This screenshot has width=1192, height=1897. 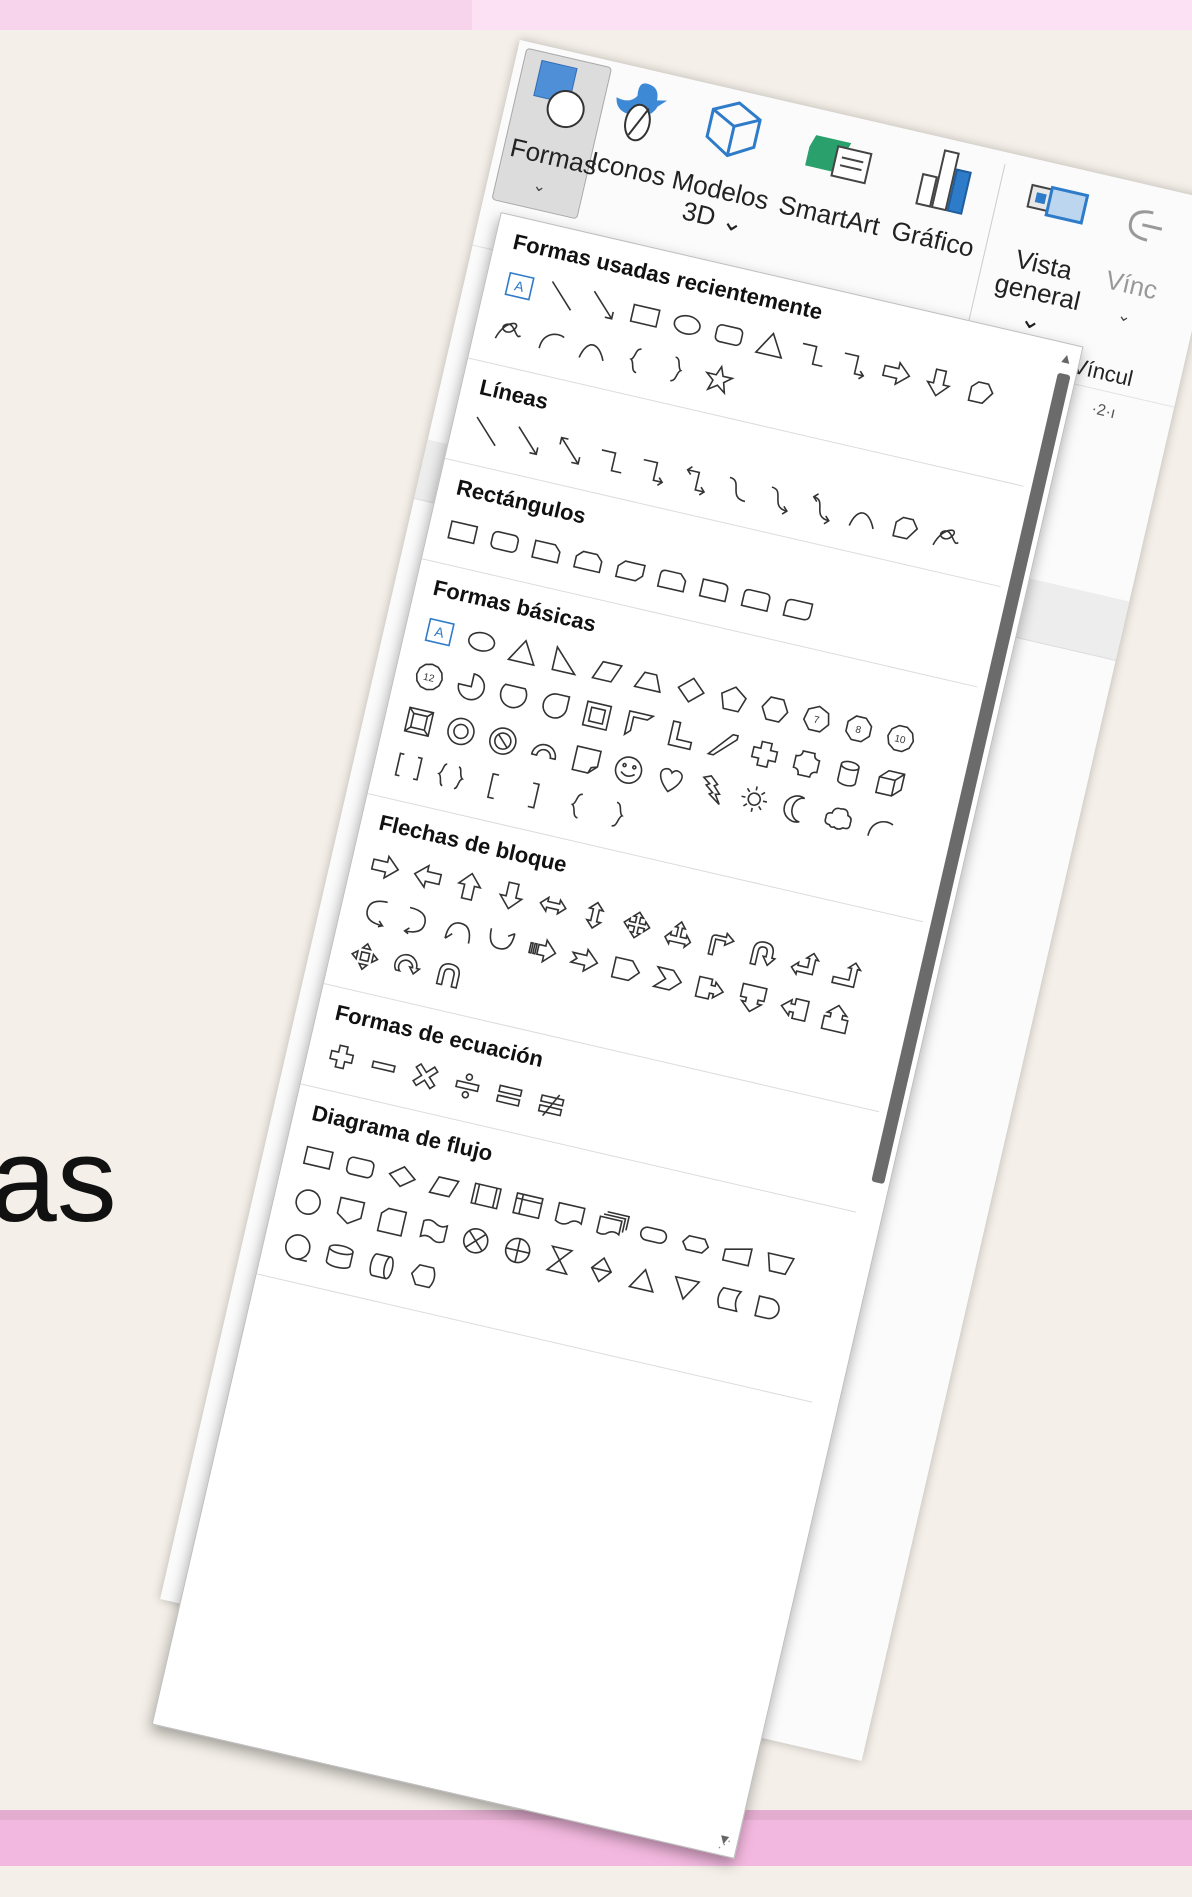 What do you see at coordinates (835, 1018) in the screenshot?
I see `up-callout-shape-icon` at bounding box center [835, 1018].